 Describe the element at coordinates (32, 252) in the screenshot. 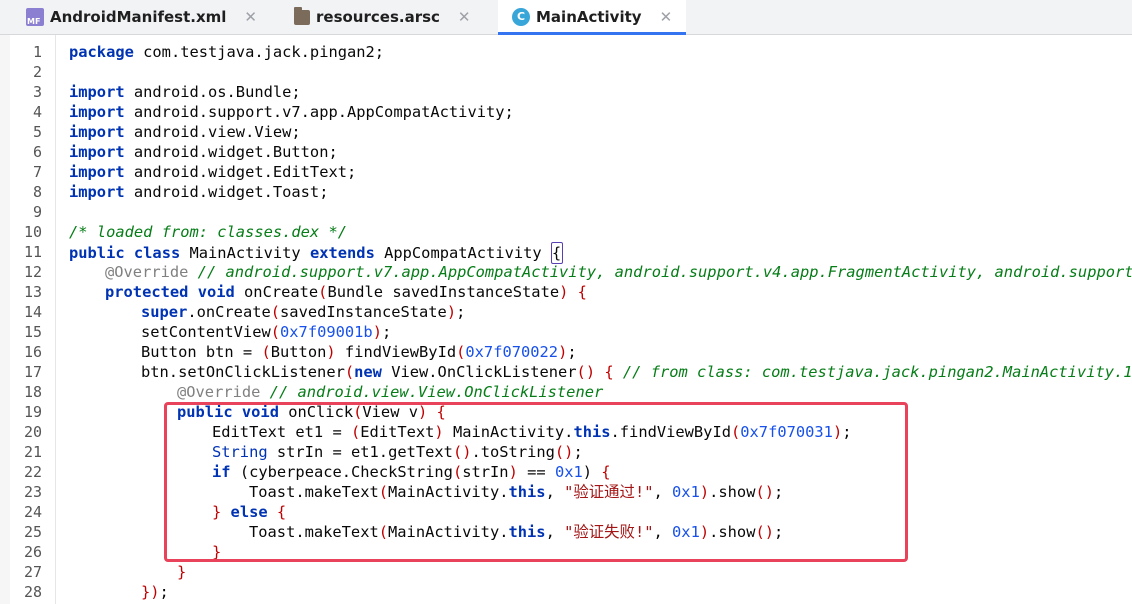

I see `line-number: 11` at that location.